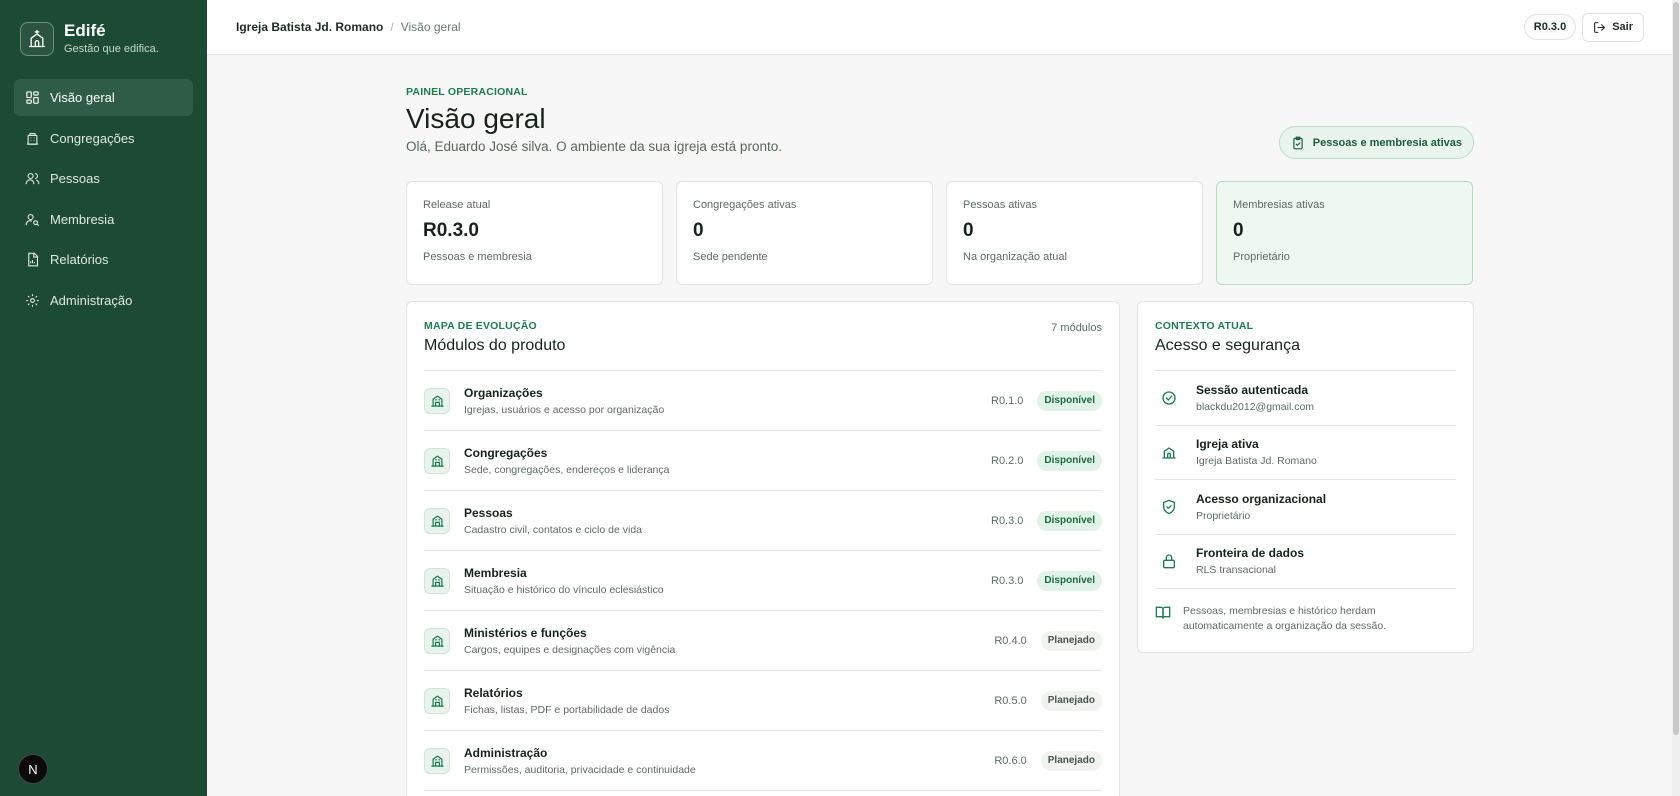 The width and height of the screenshot is (1680, 796). Describe the element at coordinates (430, 27) in the screenshot. I see `breadcrumb-current: Visão geral` at that location.